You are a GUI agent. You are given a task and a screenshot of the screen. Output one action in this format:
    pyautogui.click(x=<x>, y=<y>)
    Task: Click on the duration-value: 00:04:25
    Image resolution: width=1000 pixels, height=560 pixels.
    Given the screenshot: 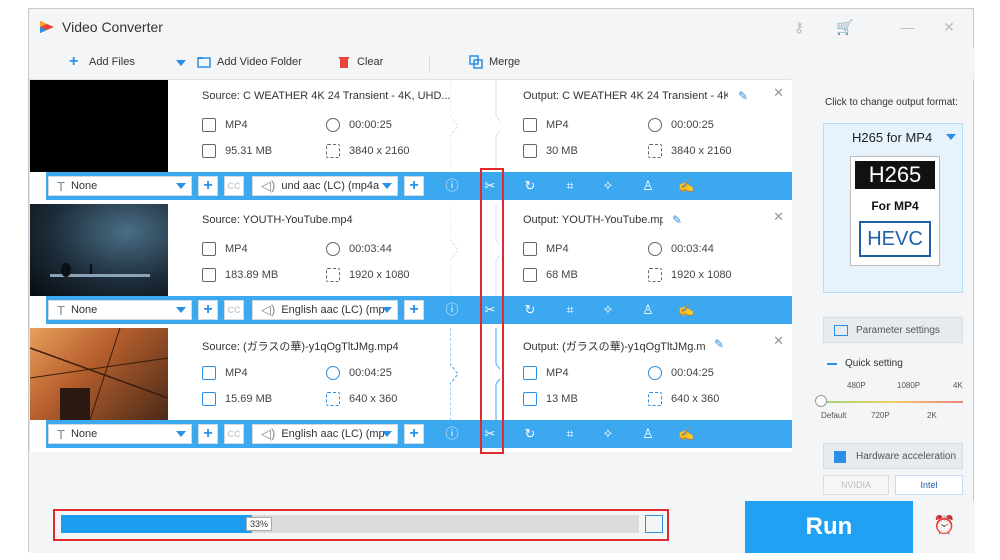 What is the action you would take?
    pyautogui.click(x=692, y=373)
    